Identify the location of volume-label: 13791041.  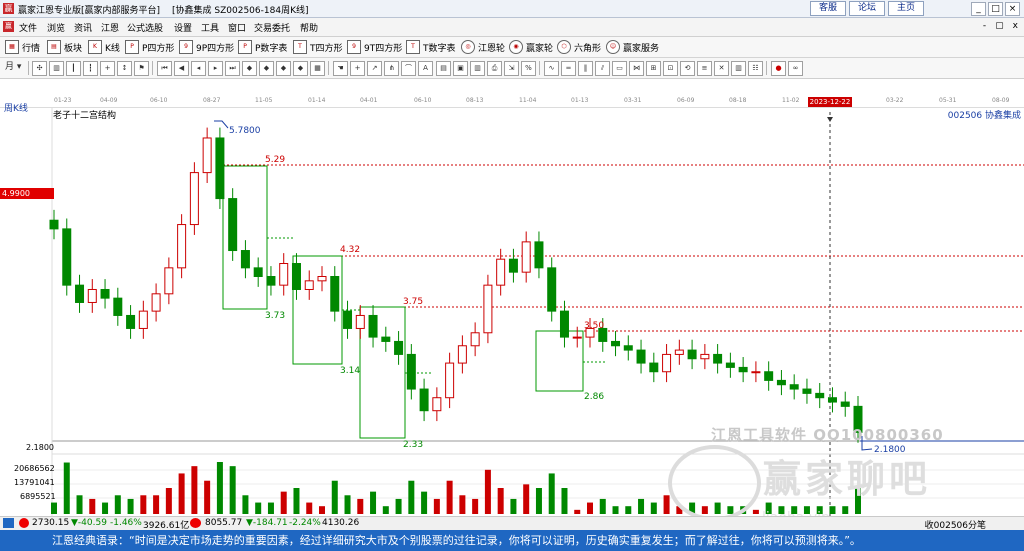
(34, 482).